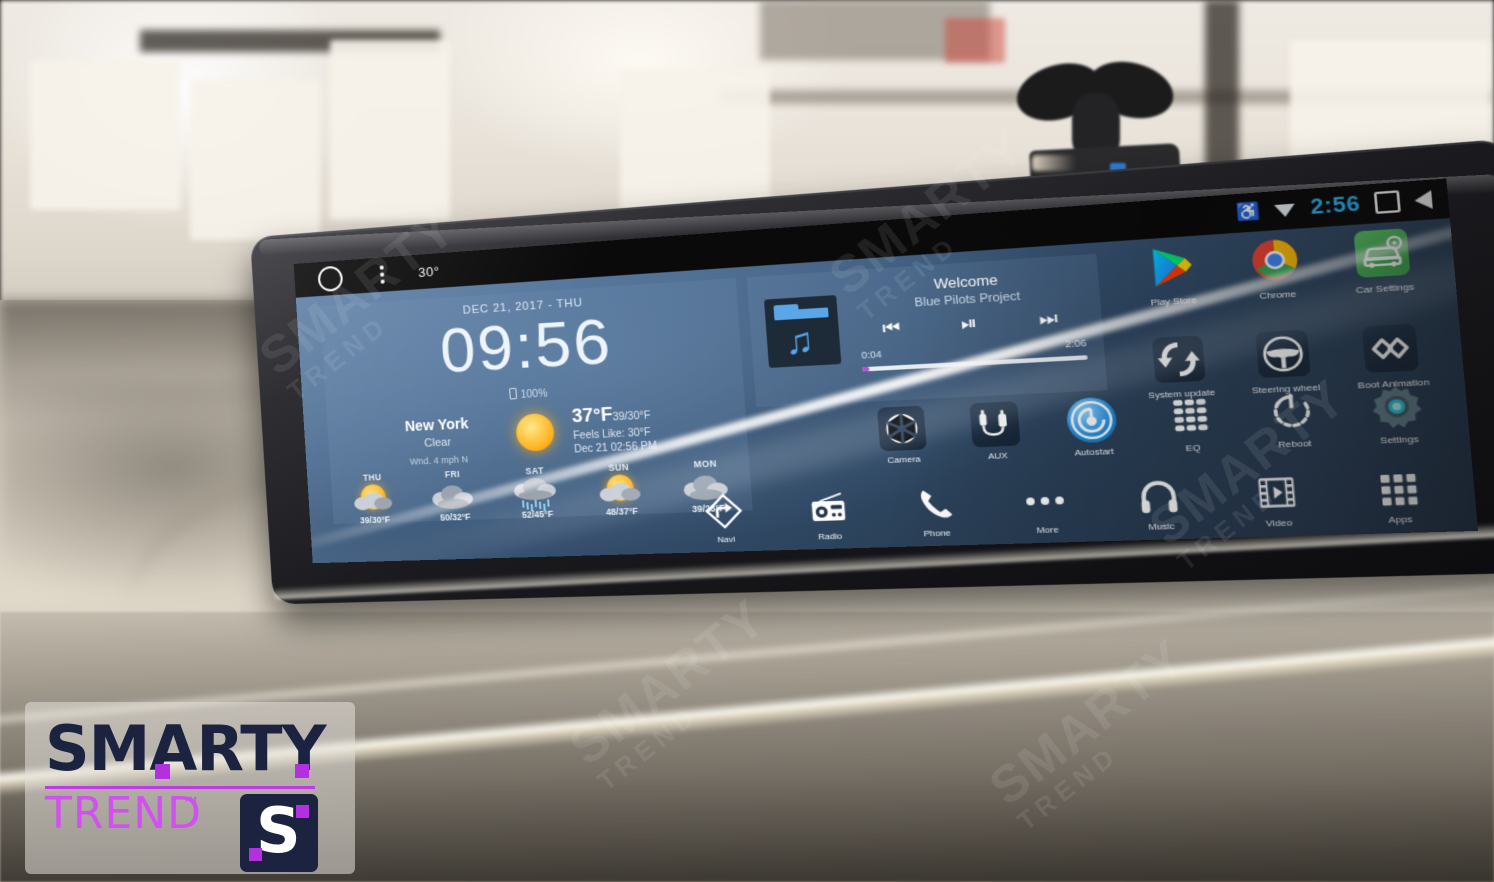  What do you see at coordinates (1190, 416) in the screenshot?
I see `equalizer-icon` at bounding box center [1190, 416].